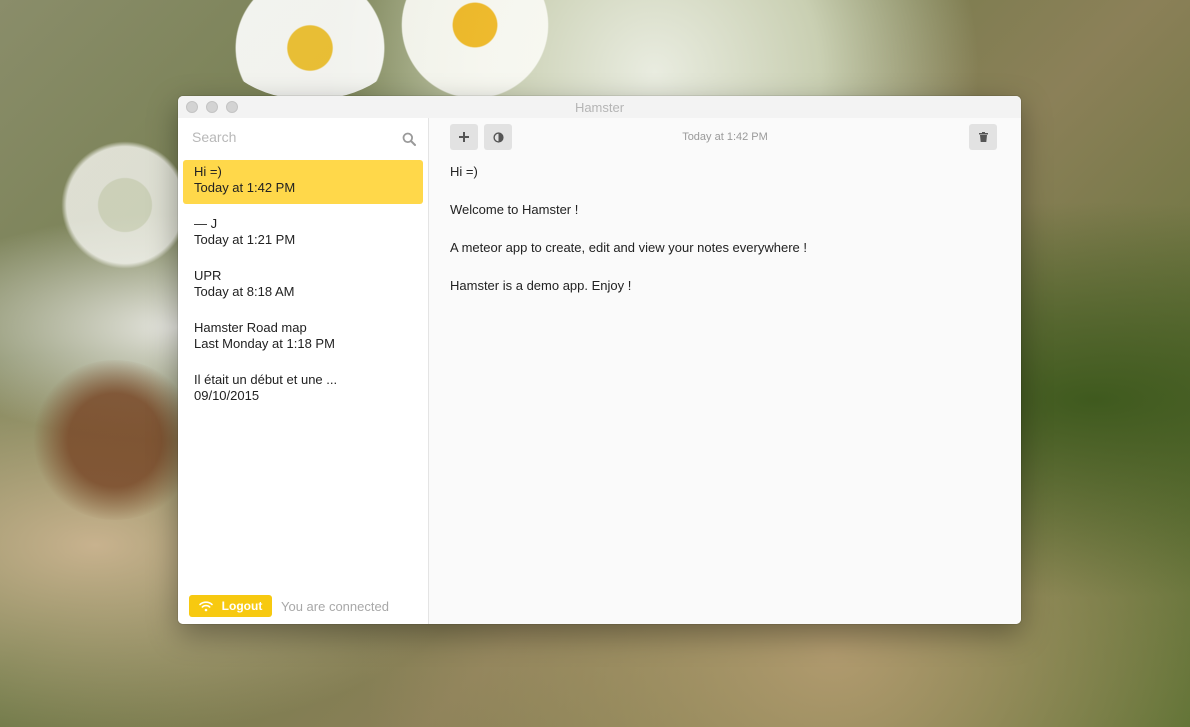  Describe the element at coordinates (335, 606) in the screenshot. I see `connection-status: You are connected` at that location.